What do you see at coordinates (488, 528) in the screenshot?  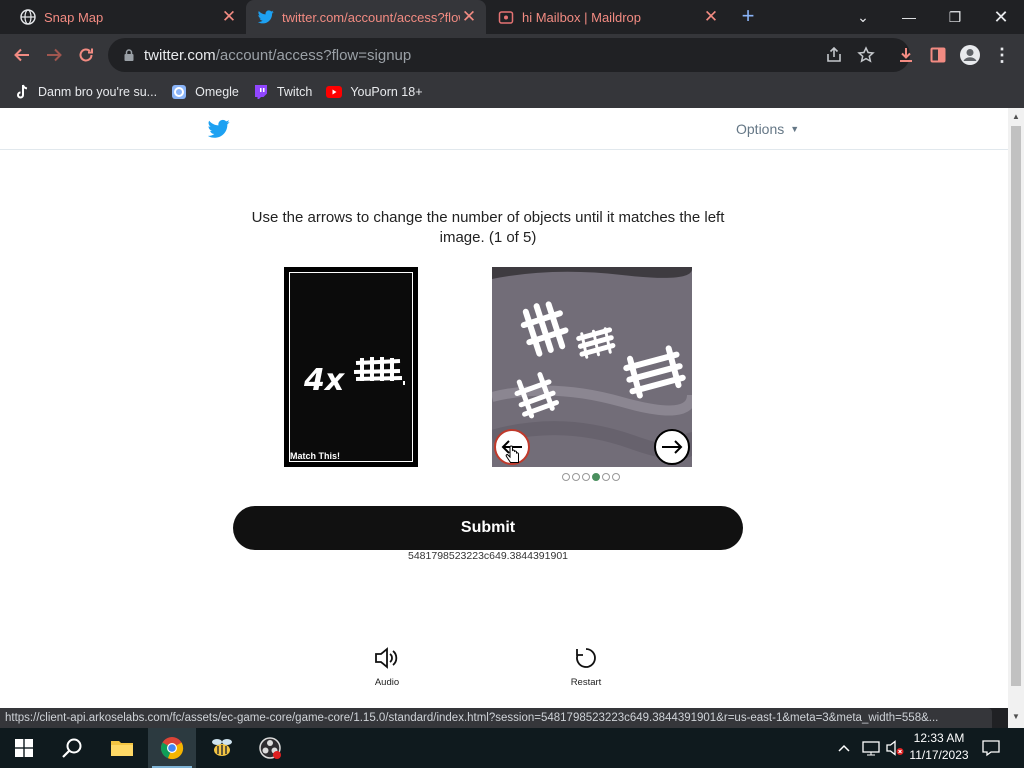 I see `submit-button: Submit` at bounding box center [488, 528].